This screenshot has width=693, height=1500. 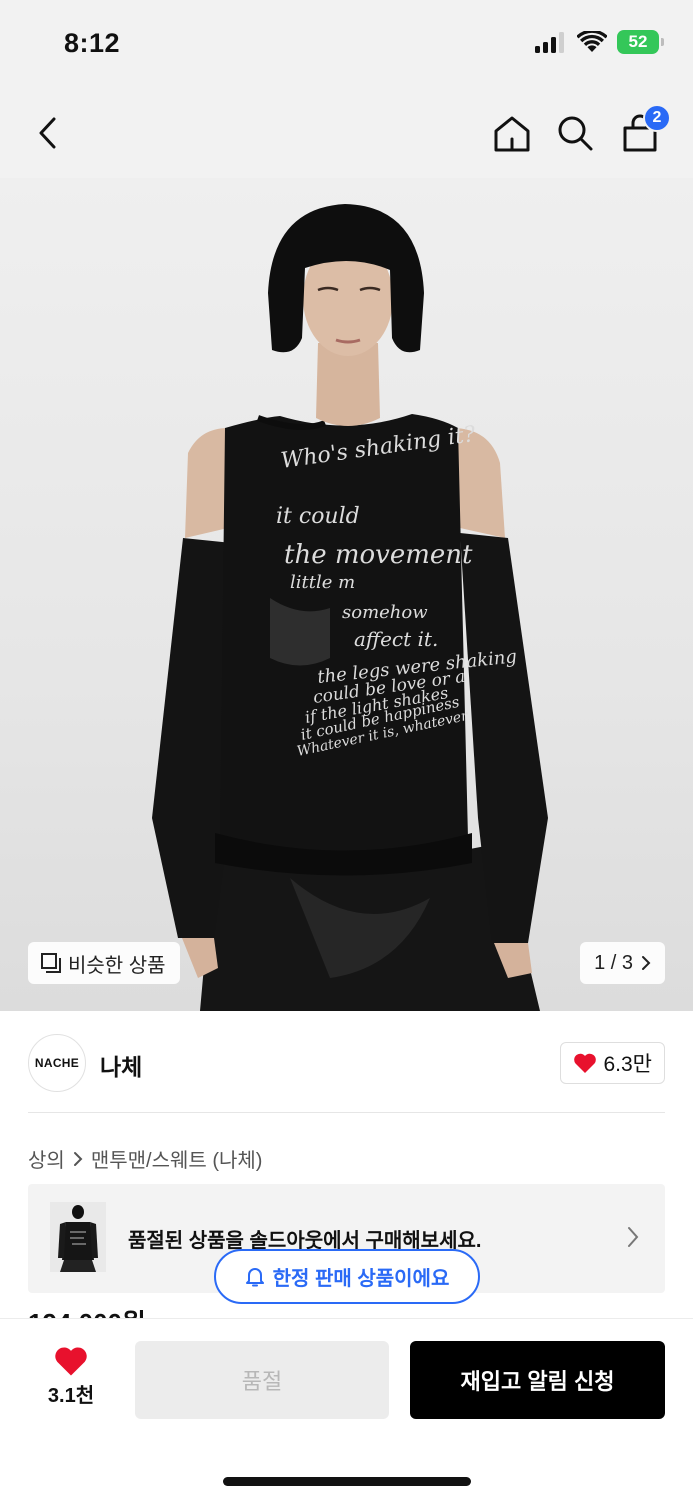 What do you see at coordinates (121, 1065) in the screenshot?
I see `brand-name: 나체` at bounding box center [121, 1065].